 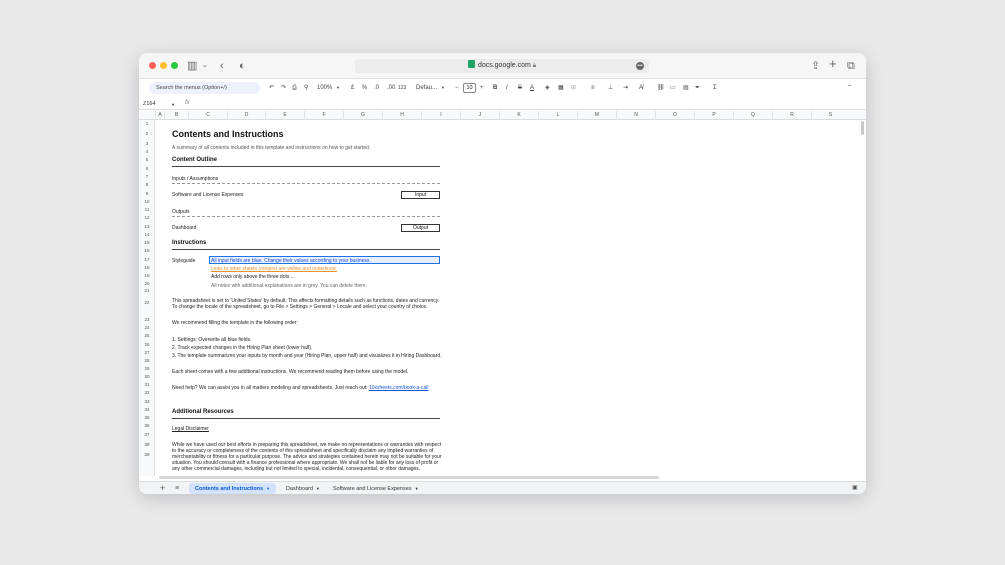 What do you see at coordinates (686, 88) in the screenshot?
I see `insert-chart-icon: ▤` at bounding box center [686, 88].